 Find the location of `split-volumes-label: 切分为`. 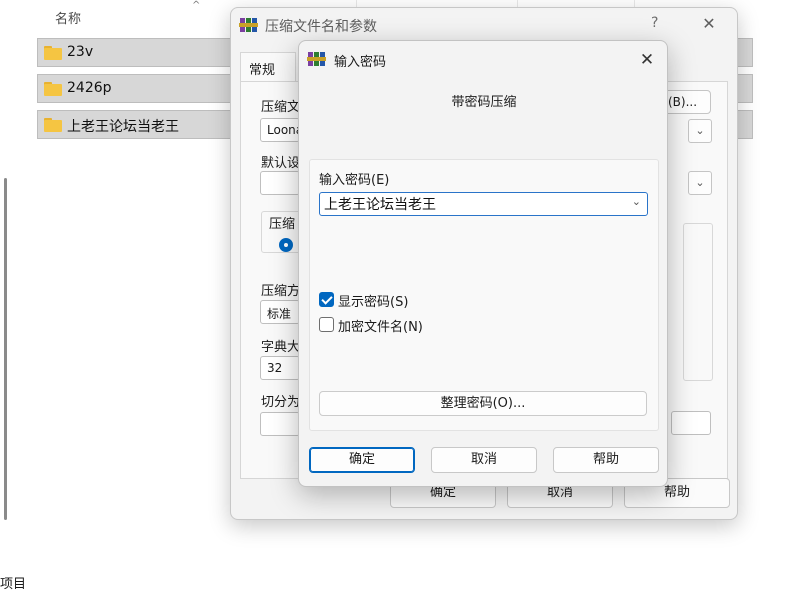

split-volumes-label: 切分为 is located at coordinates (281, 402).